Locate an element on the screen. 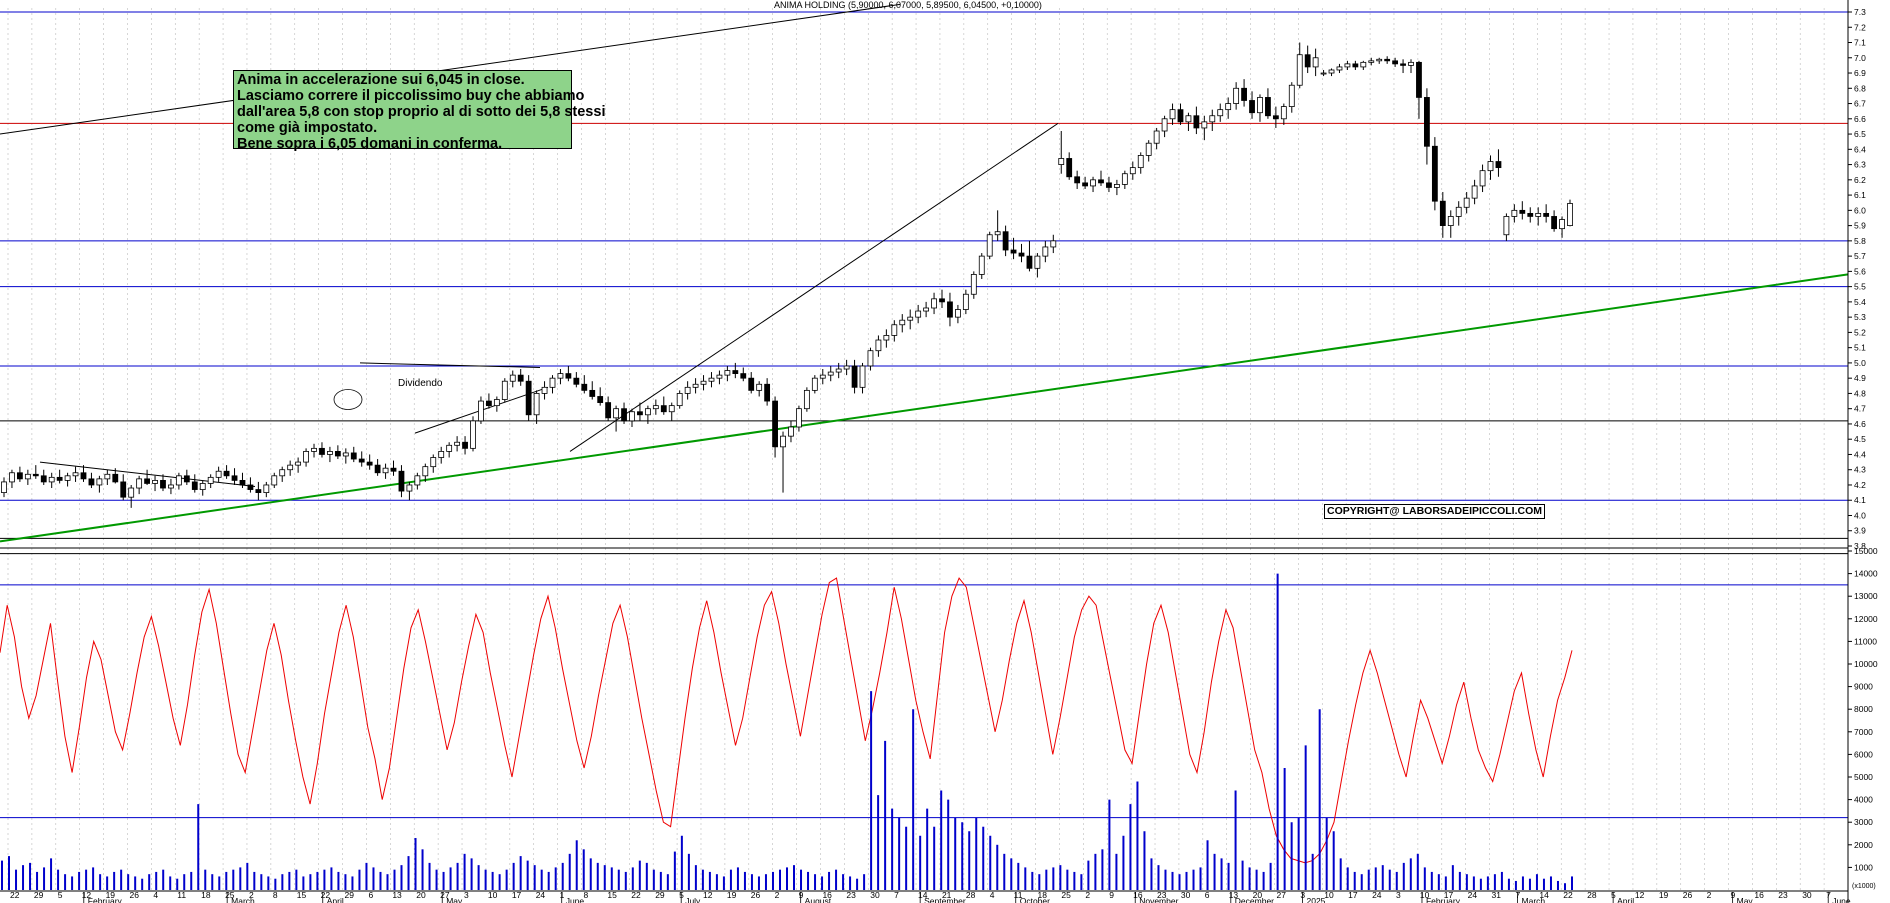  month-label: March is located at coordinates (1534, 899).